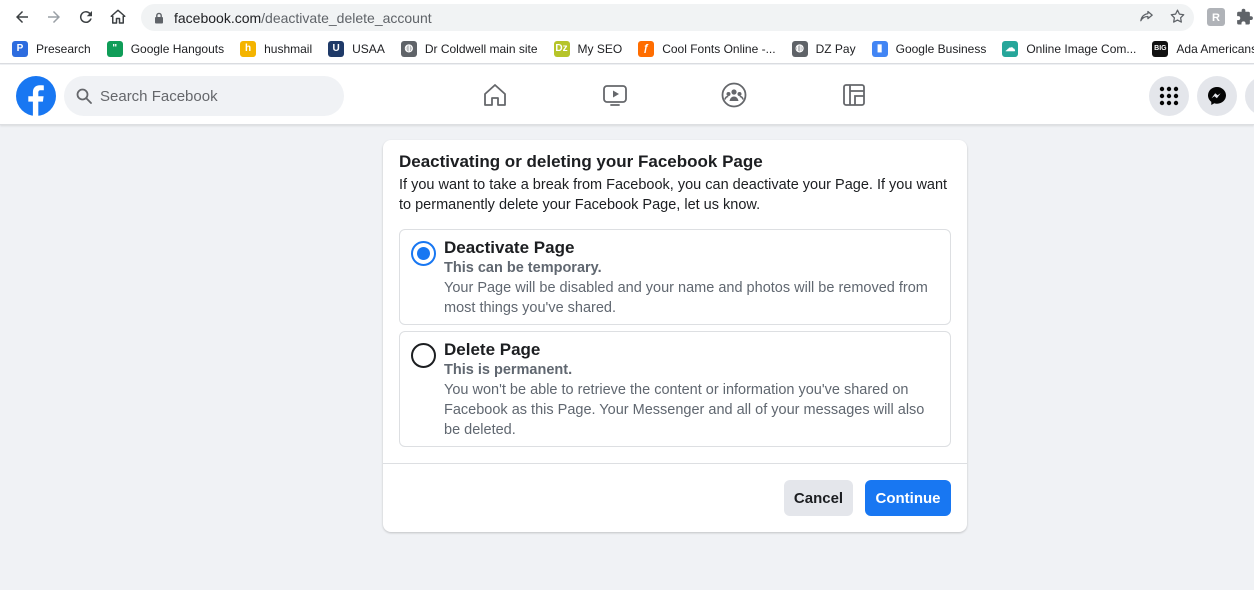  Describe the element at coordinates (879, 48) in the screenshot. I see `google-business-icon: ▮` at that location.